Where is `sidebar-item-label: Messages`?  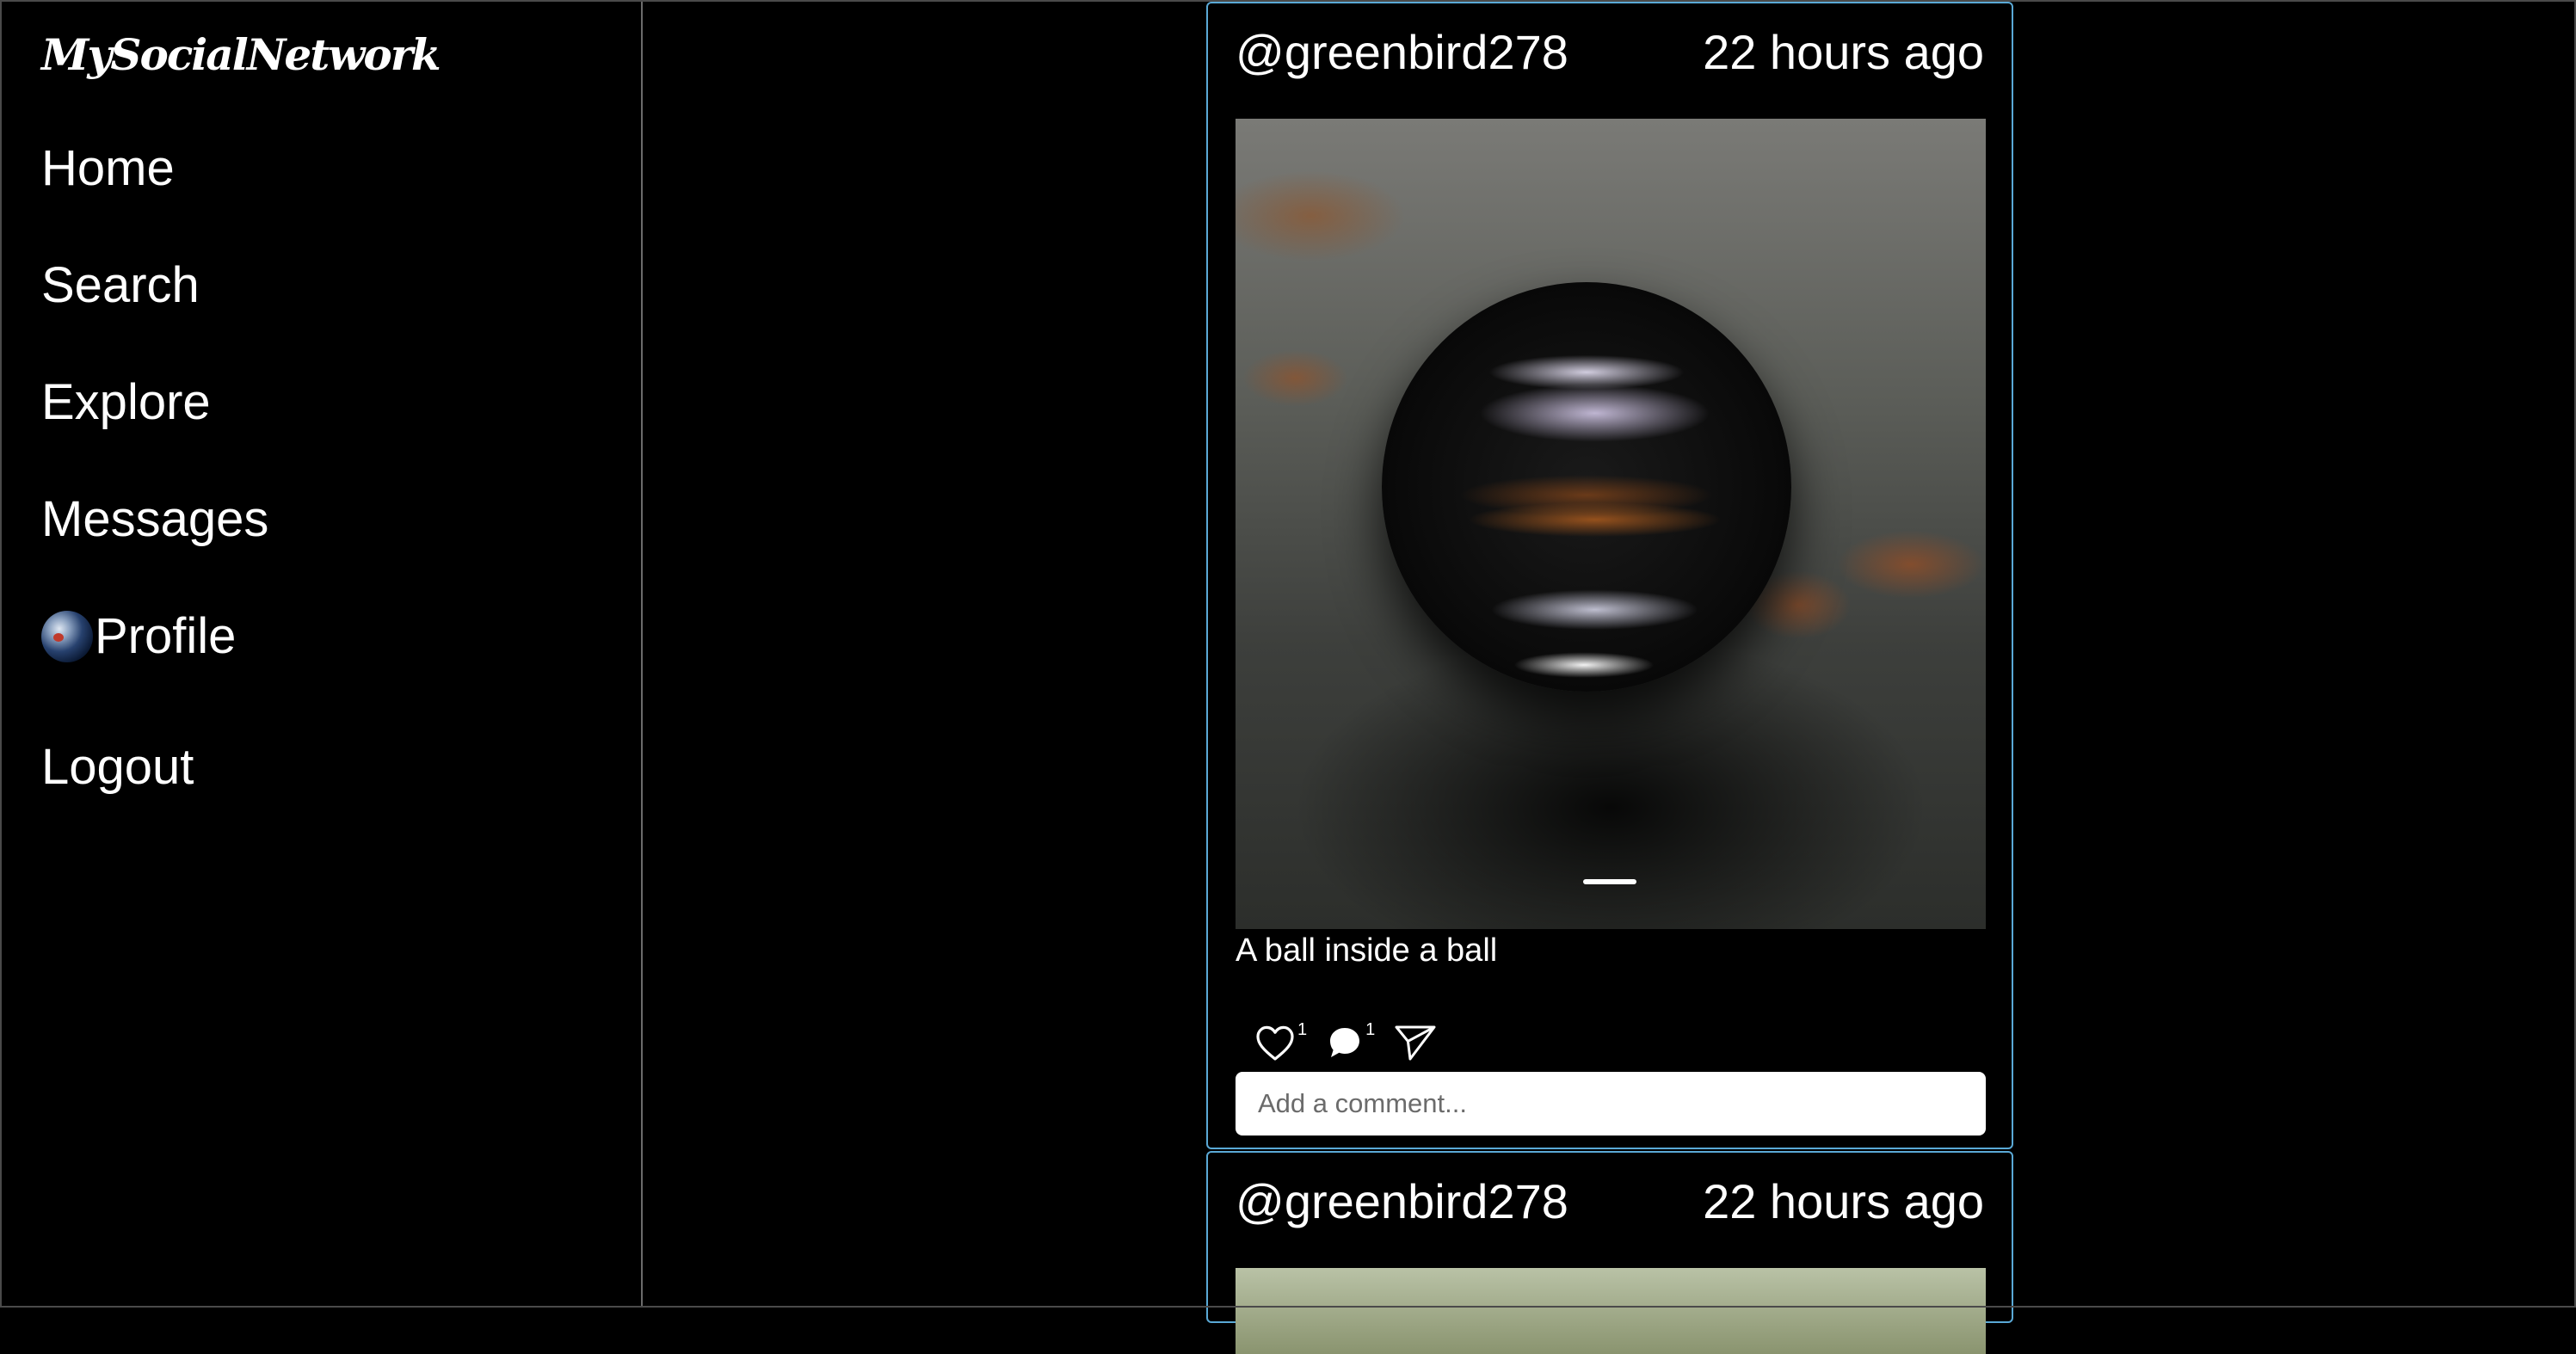
sidebar-item-label: Messages is located at coordinates (155, 519).